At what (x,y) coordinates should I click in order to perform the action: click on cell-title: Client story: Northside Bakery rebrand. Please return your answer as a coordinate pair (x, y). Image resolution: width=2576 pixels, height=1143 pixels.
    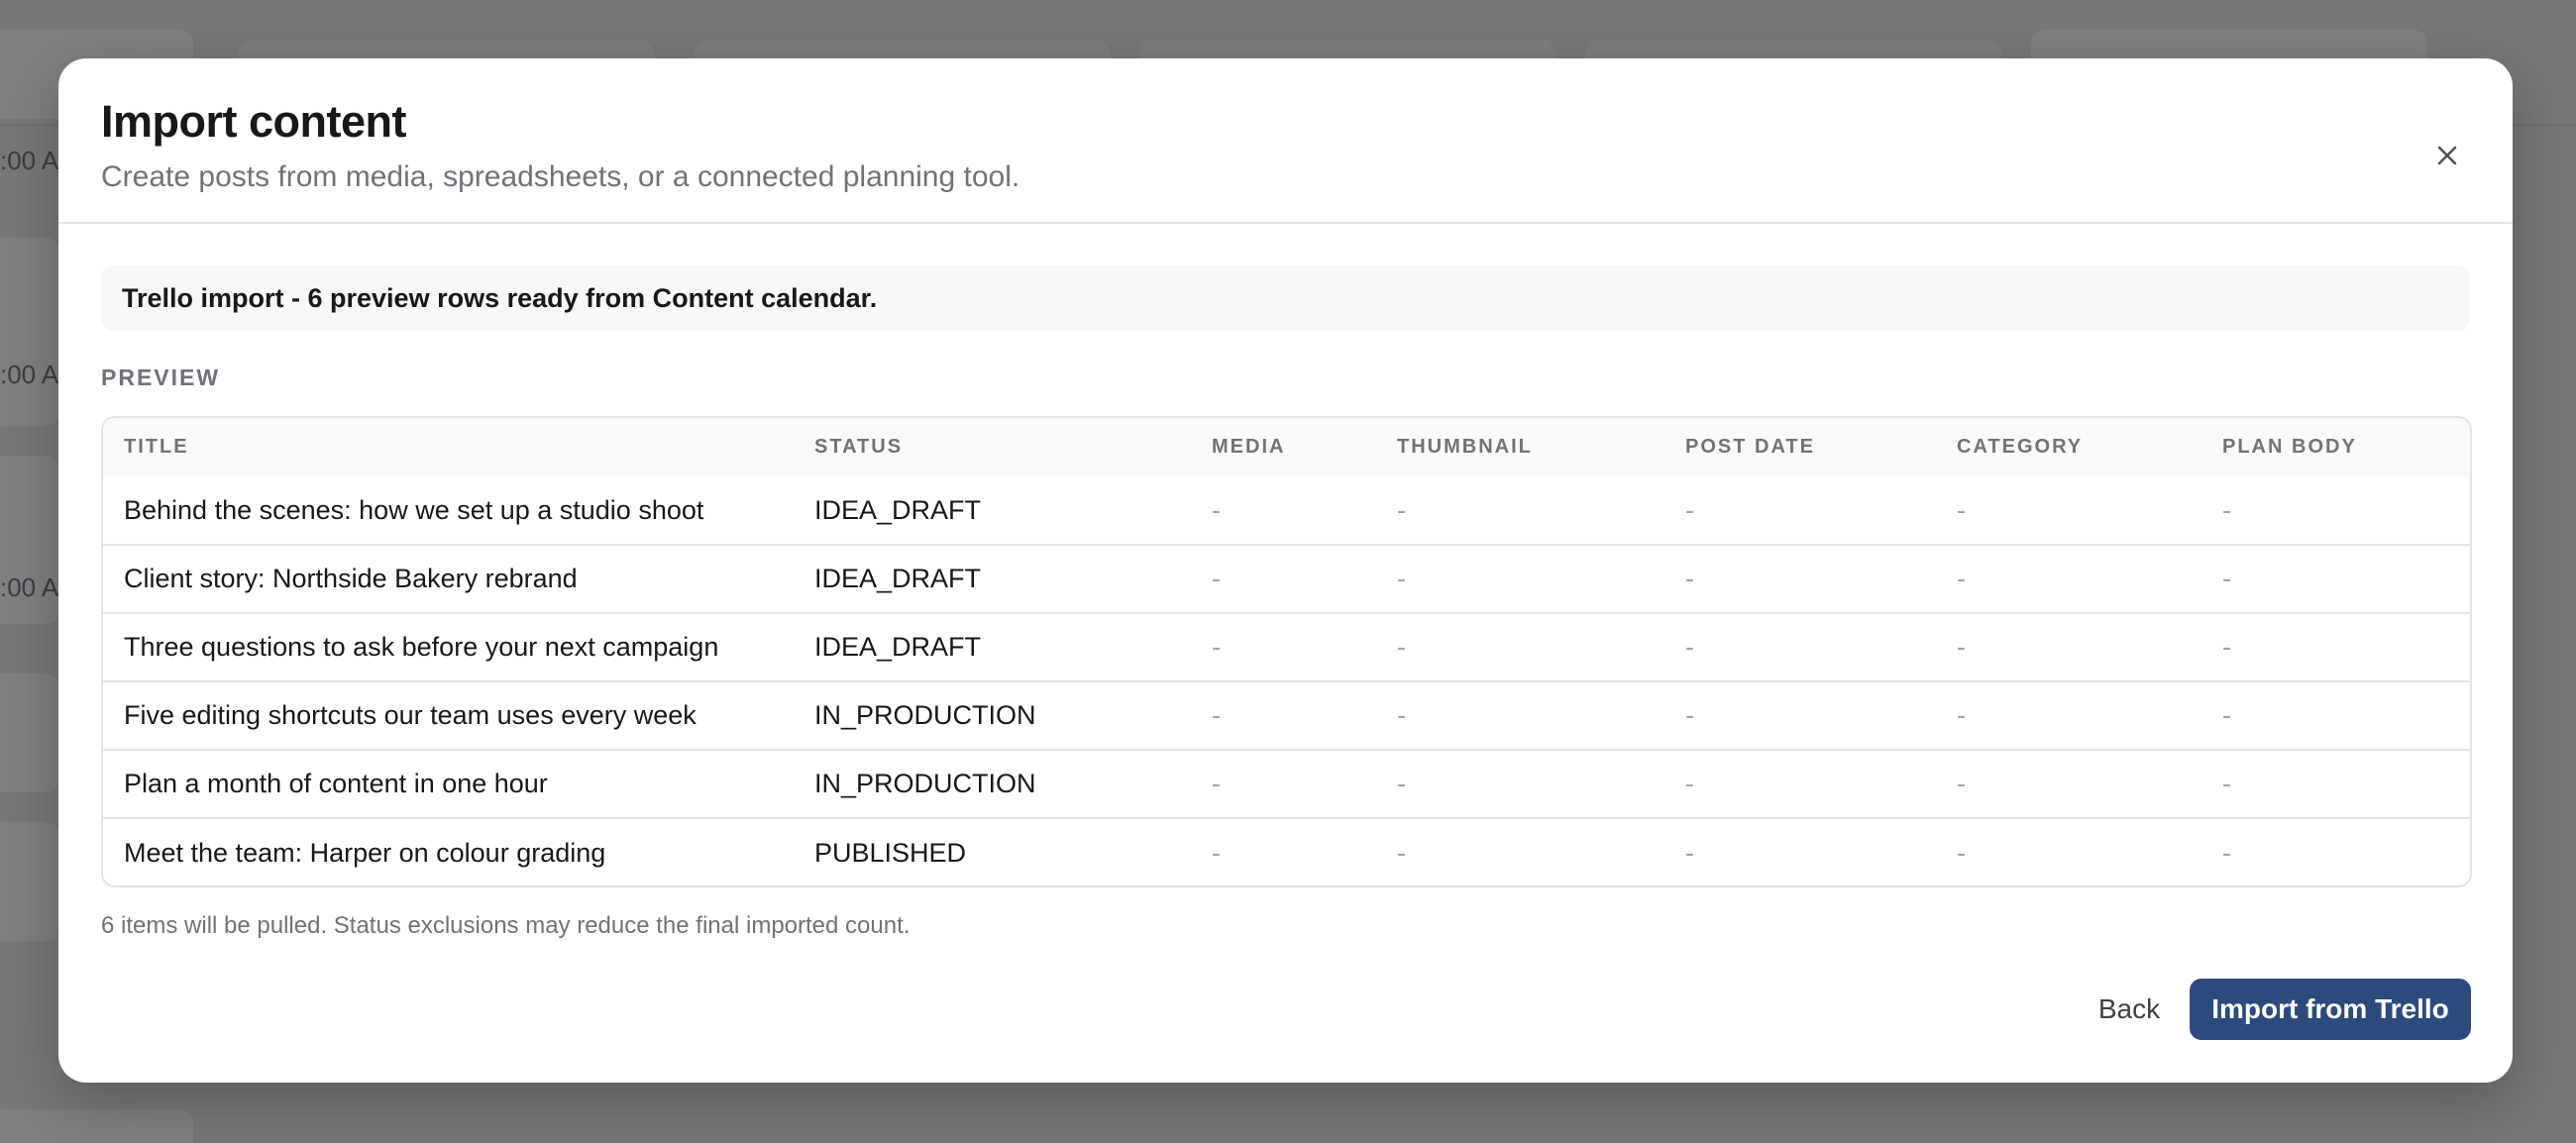
    Looking at the image, I should click on (351, 578).